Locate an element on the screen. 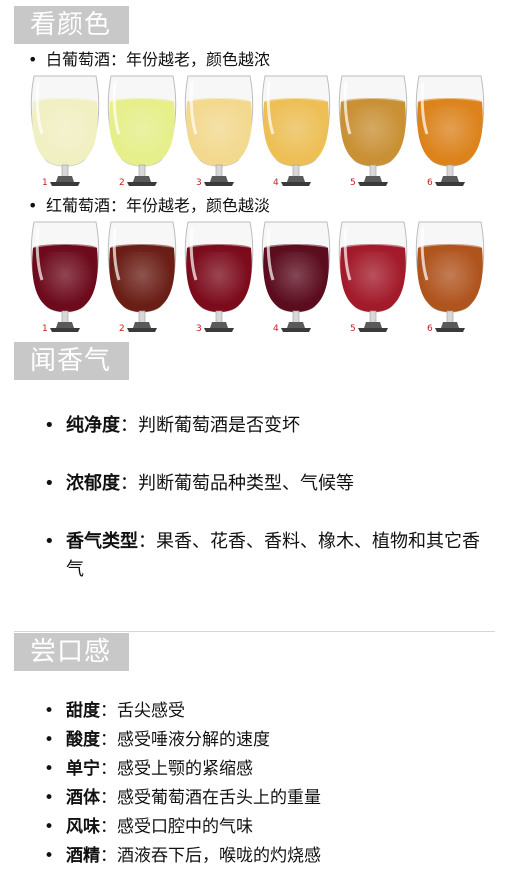 The image size is (507, 872). red-wine-glass: 2 is located at coordinates (142, 277).